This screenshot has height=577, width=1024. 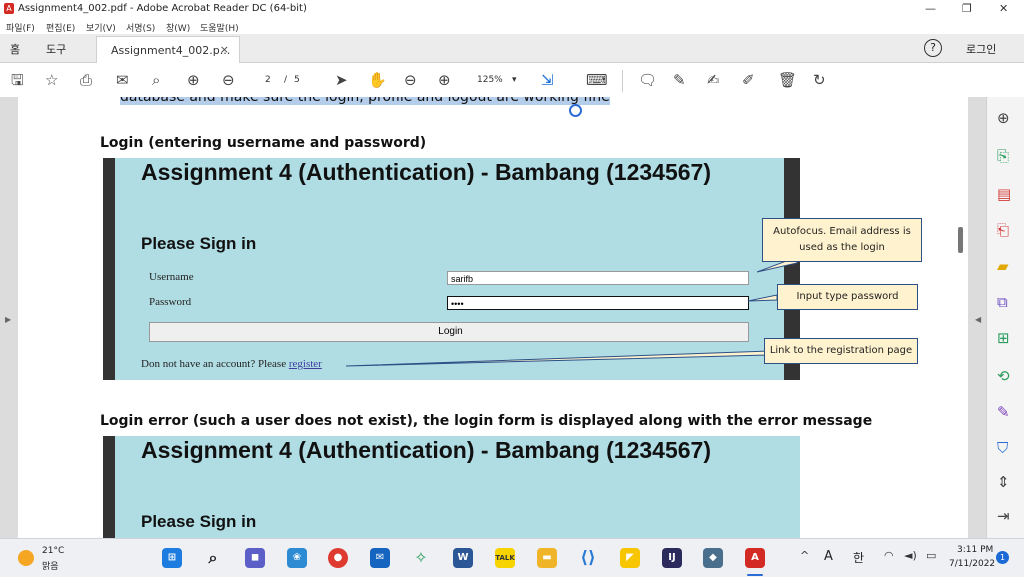 I want to click on sign-icon: ✍, so click(x=713, y=80).